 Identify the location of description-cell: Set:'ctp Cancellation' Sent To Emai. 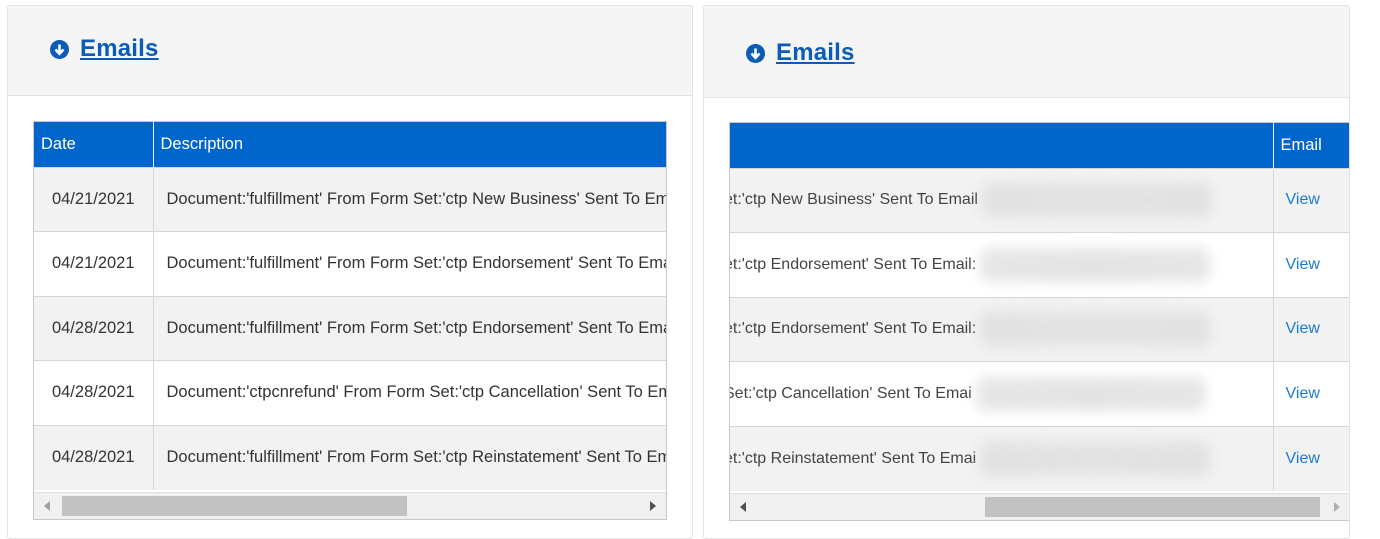
(1002, 393).